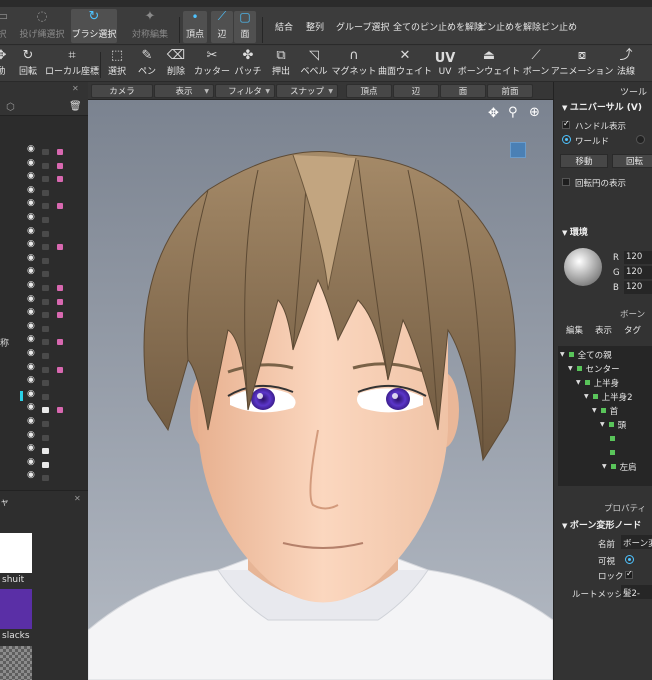 Image resolution: width=652 pixels, height=680 pixels. What do you see at coordinates (362, 26) in the screenshot?
I see `group-select-button: グループ選択` at bounding box center [362, 26].